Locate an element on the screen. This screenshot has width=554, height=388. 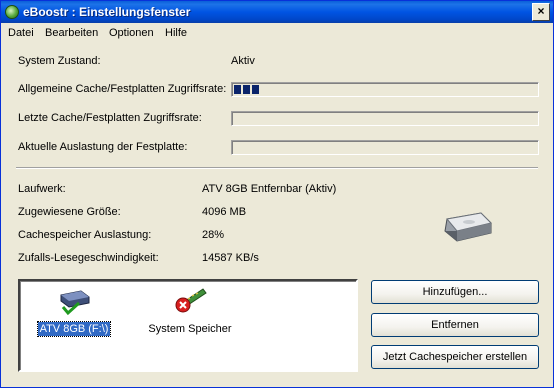
speed-value: 14587 KB/s is located at coordinates (230, 258).